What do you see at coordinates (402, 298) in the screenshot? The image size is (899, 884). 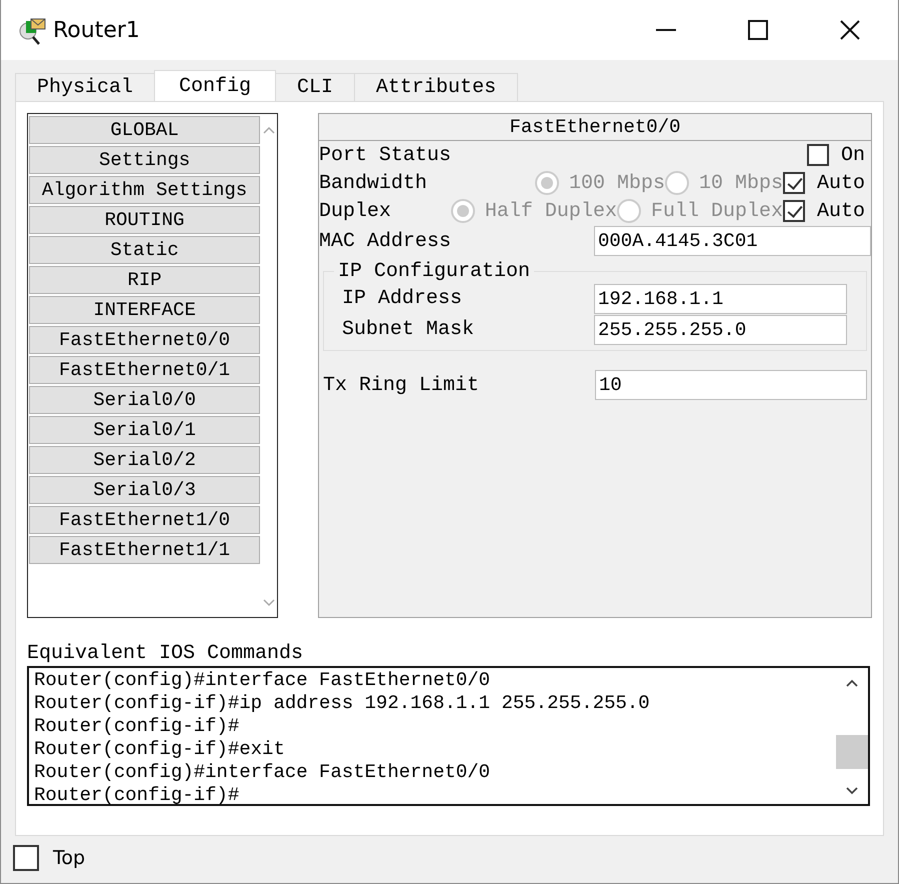 I see `field-label: IP Address` at bounding box center [402, 298].